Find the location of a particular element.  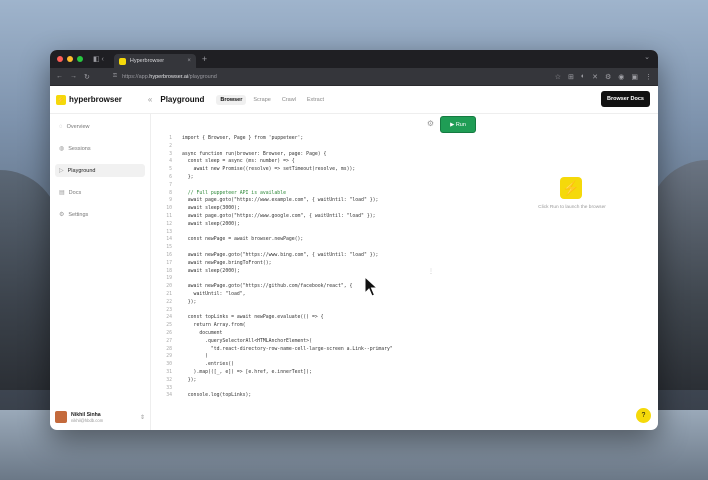

sidebar-item-overview: ◌ Overview is located at coordinates (100, 126).